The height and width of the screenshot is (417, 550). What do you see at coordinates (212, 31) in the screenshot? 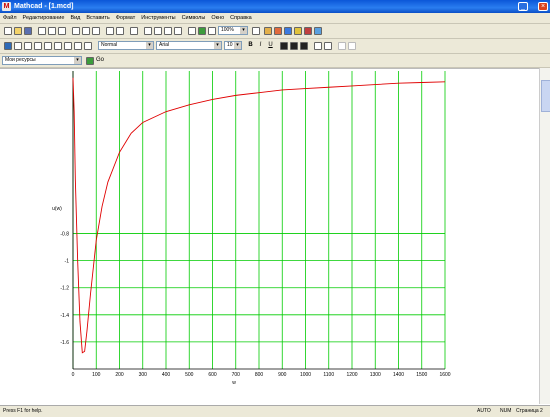
I see `component-icon` at bounding box center [212, 31].